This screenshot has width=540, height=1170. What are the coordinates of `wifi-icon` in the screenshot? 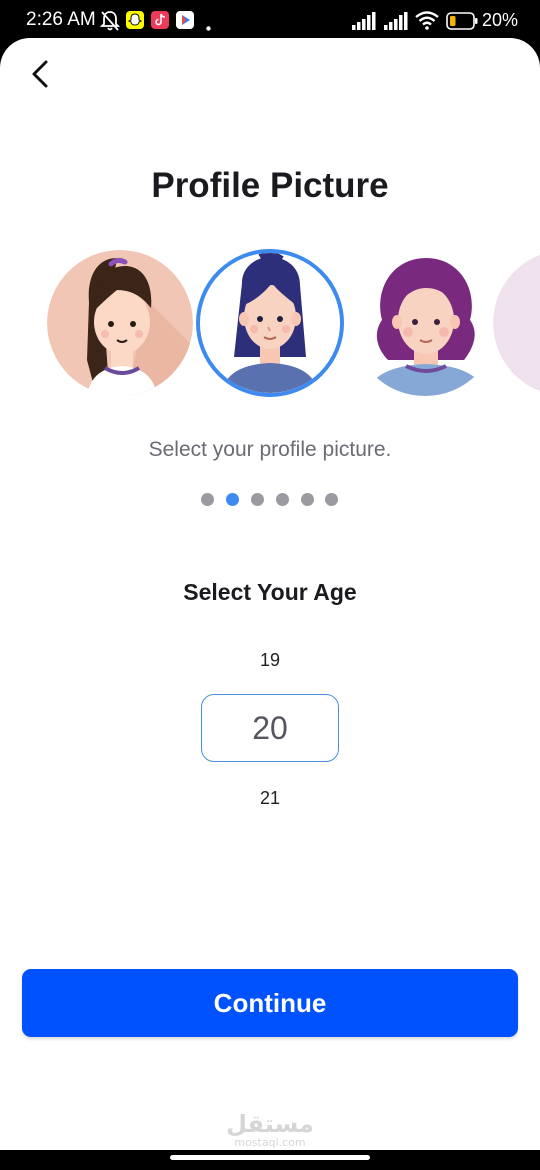 It's located at (427, 23).